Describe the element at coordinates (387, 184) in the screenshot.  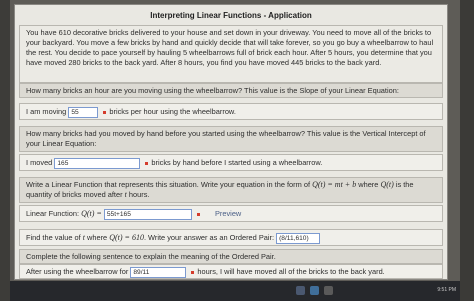
I see `q-symbol: Q(t)` at that location.